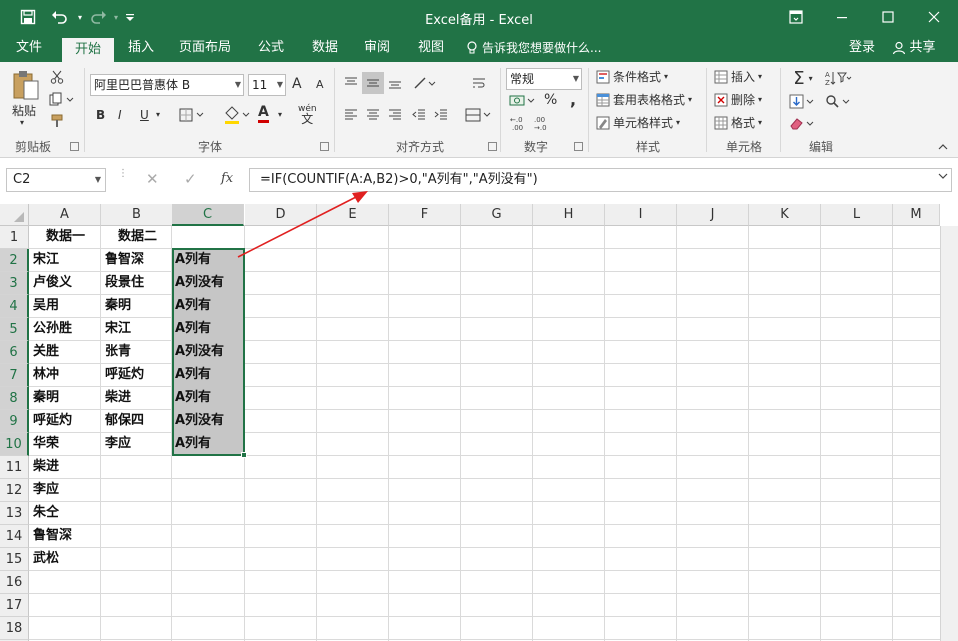 The height and width of the screenshot is (641, 958). What do you see at coordinates (550, 100) in the screenshot?
I see `percent-style-button: %` at bounding box center [550, 100].